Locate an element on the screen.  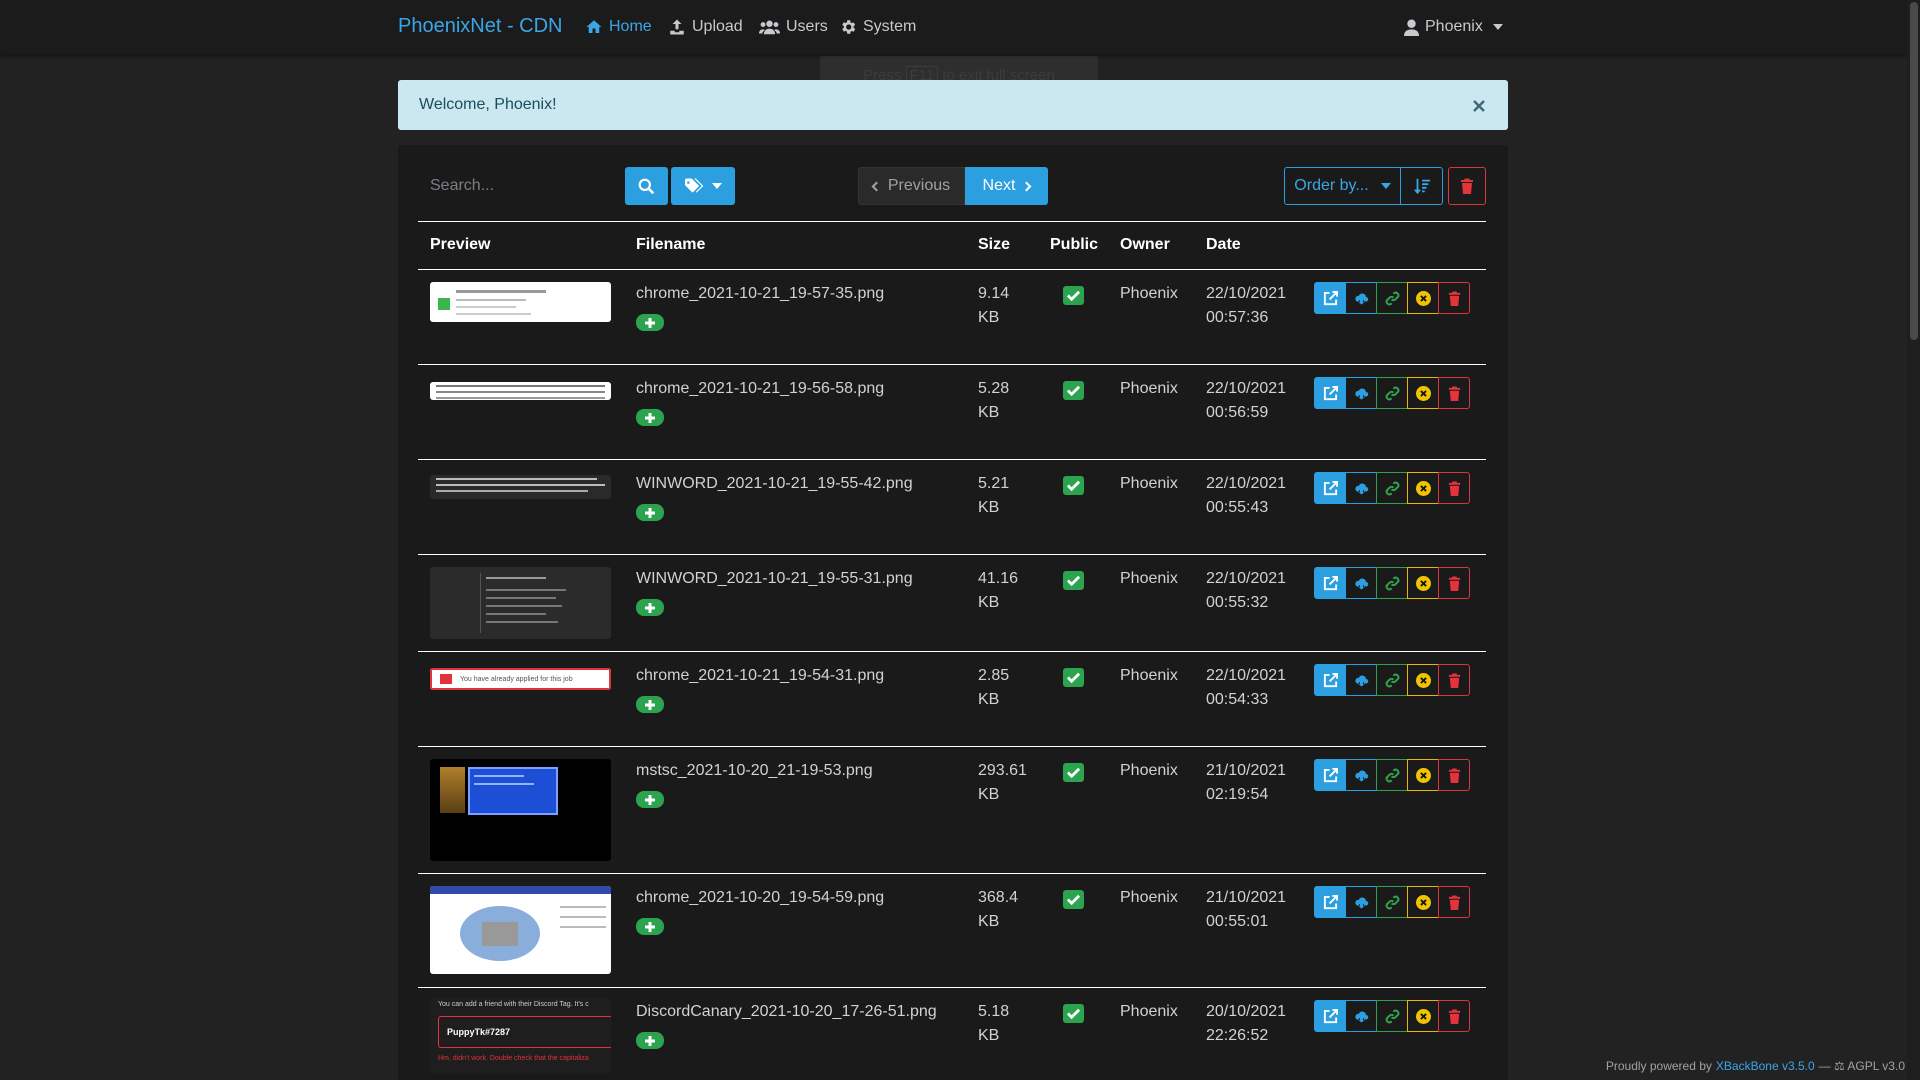
link-icon is located at coordinates (1392, 488).